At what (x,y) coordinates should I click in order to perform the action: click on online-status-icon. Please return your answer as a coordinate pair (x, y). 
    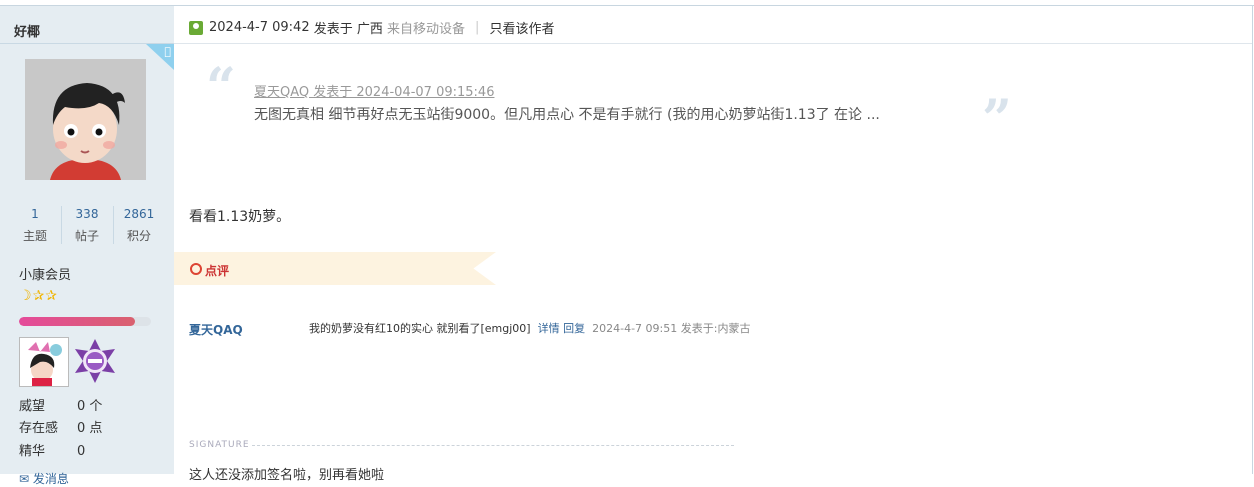
    Looking at the image, I should click on (196, 27).